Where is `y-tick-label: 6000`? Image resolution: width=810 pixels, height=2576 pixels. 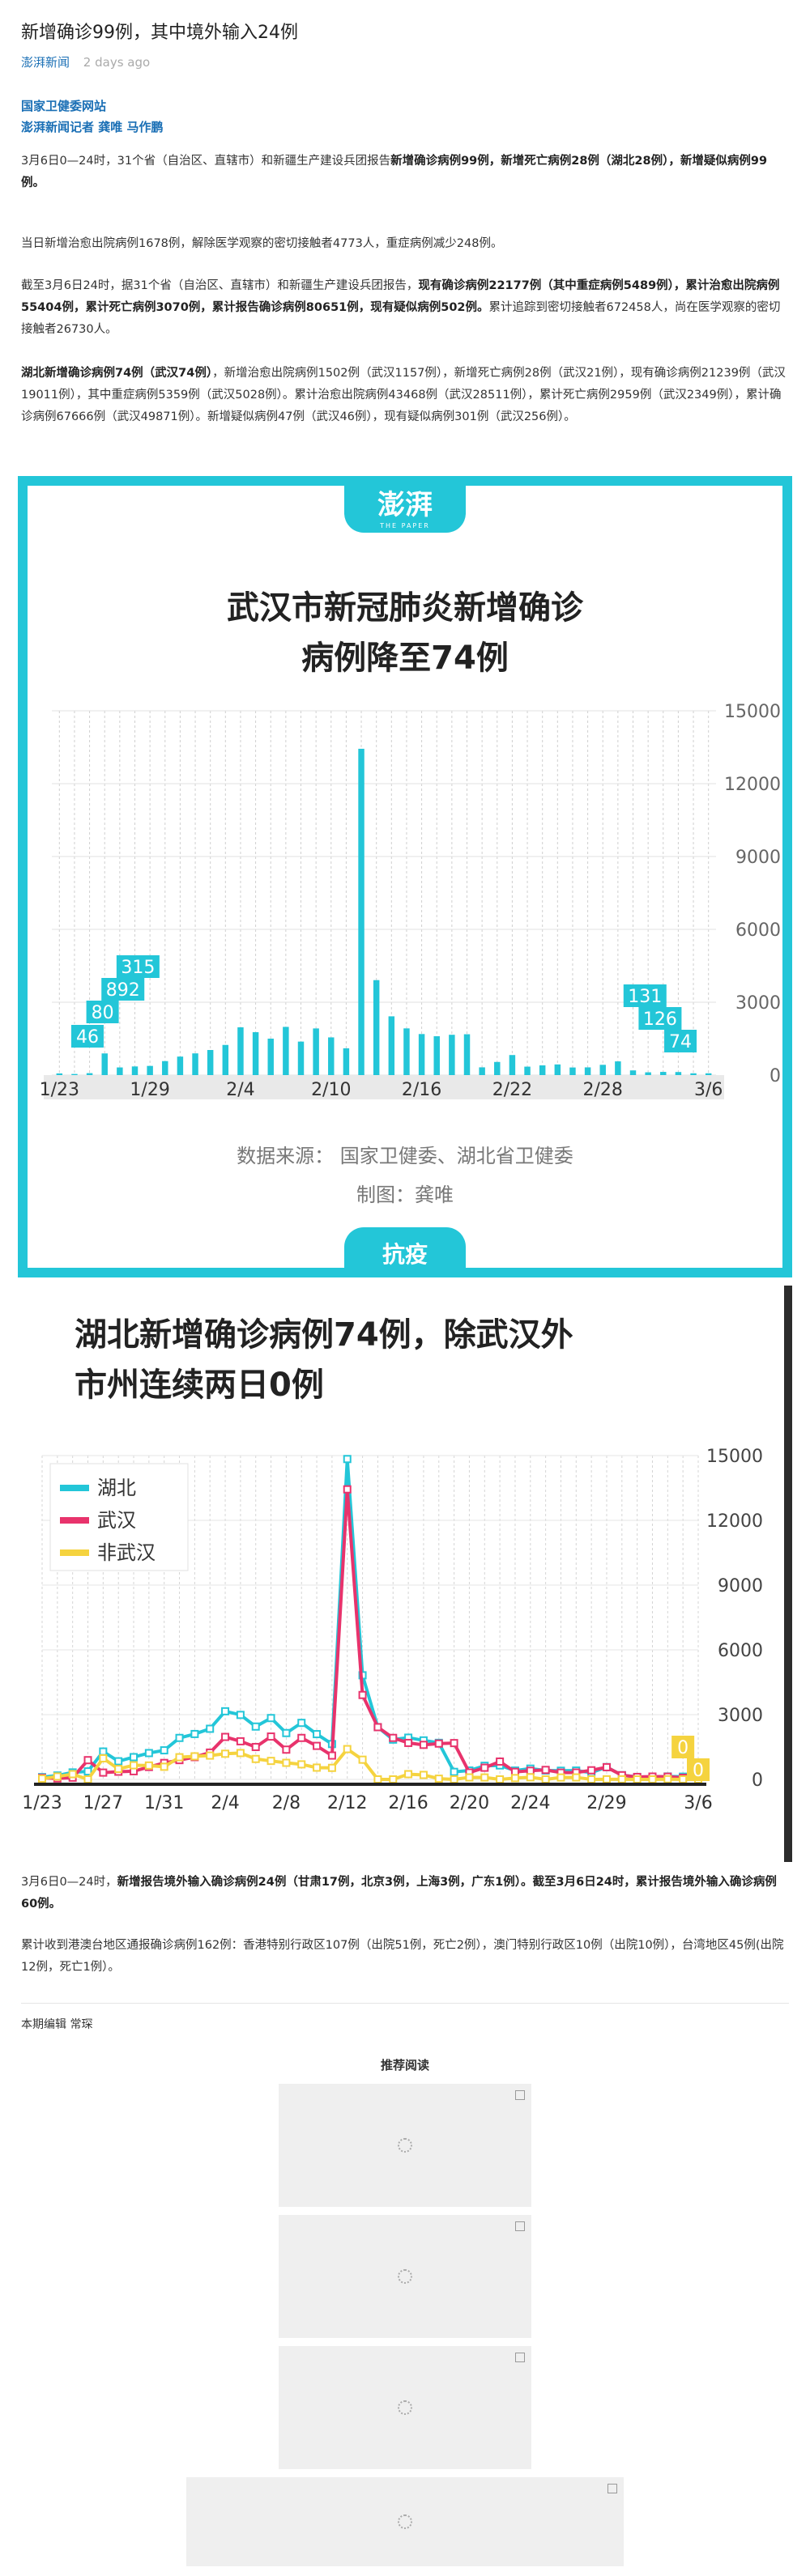 y-tick-label: 6000 is located at coordinates (758, 930).